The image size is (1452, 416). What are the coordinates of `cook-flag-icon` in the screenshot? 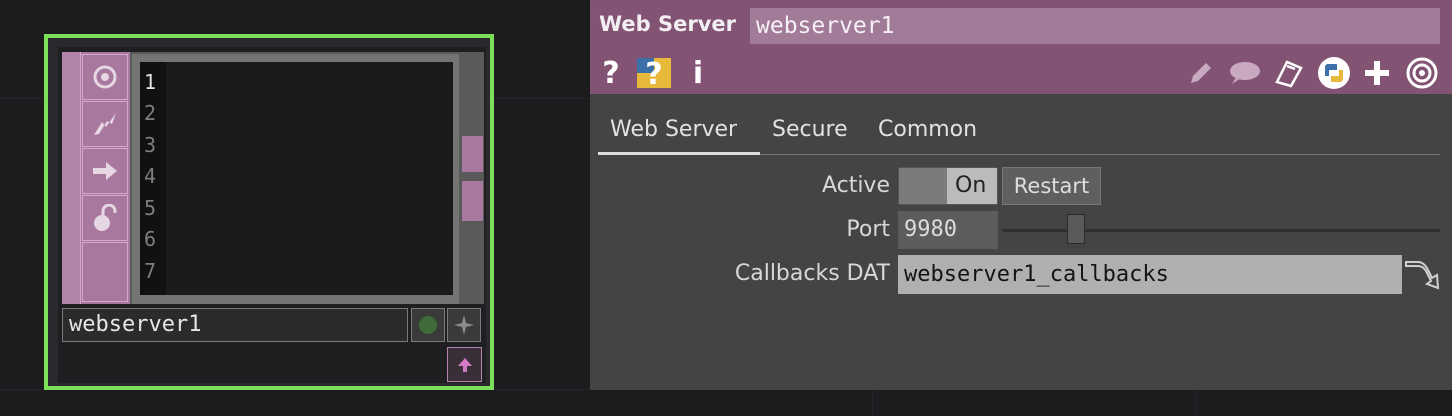 It's located at (105, 77).